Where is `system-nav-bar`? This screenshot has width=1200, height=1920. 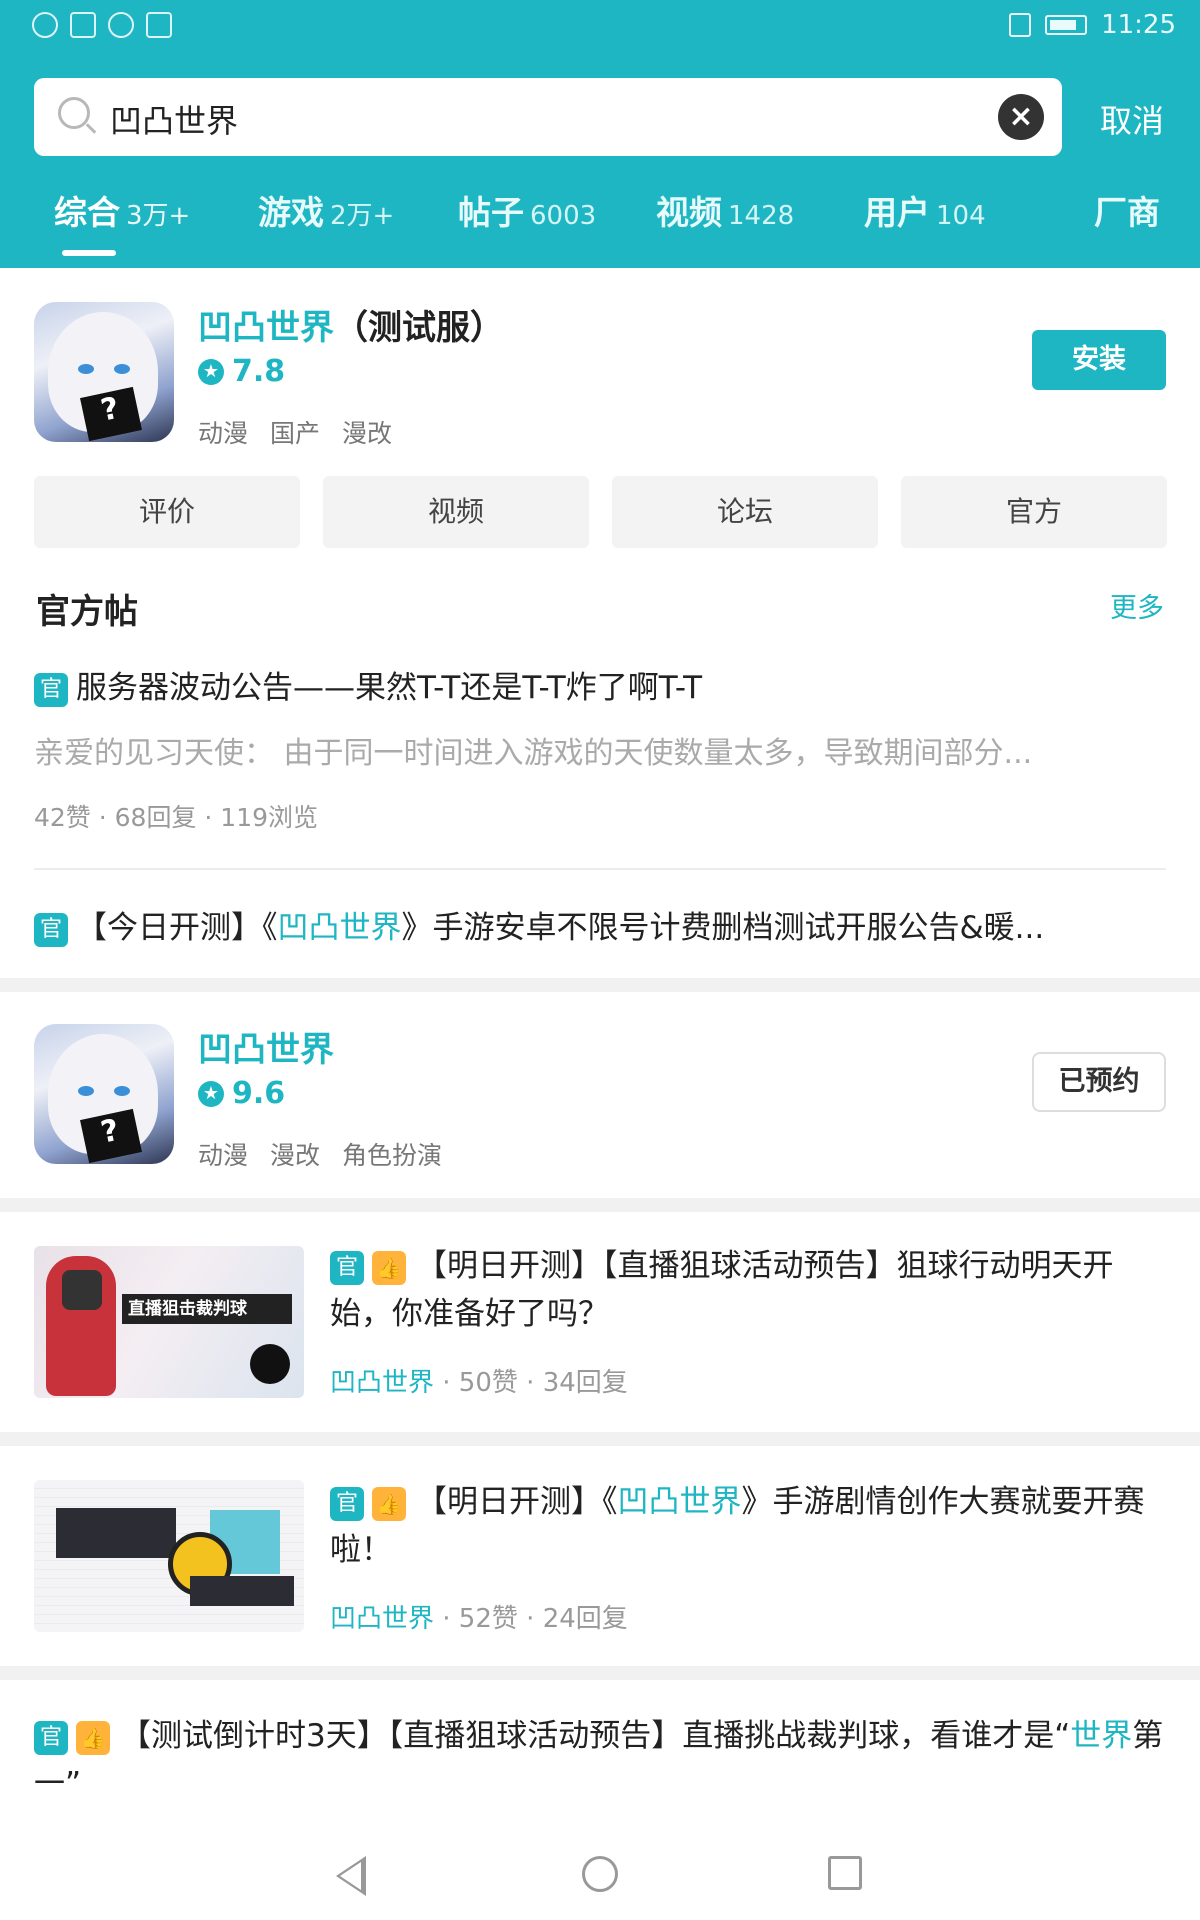
system-nav-bar is located at coordinates (600, 1876).